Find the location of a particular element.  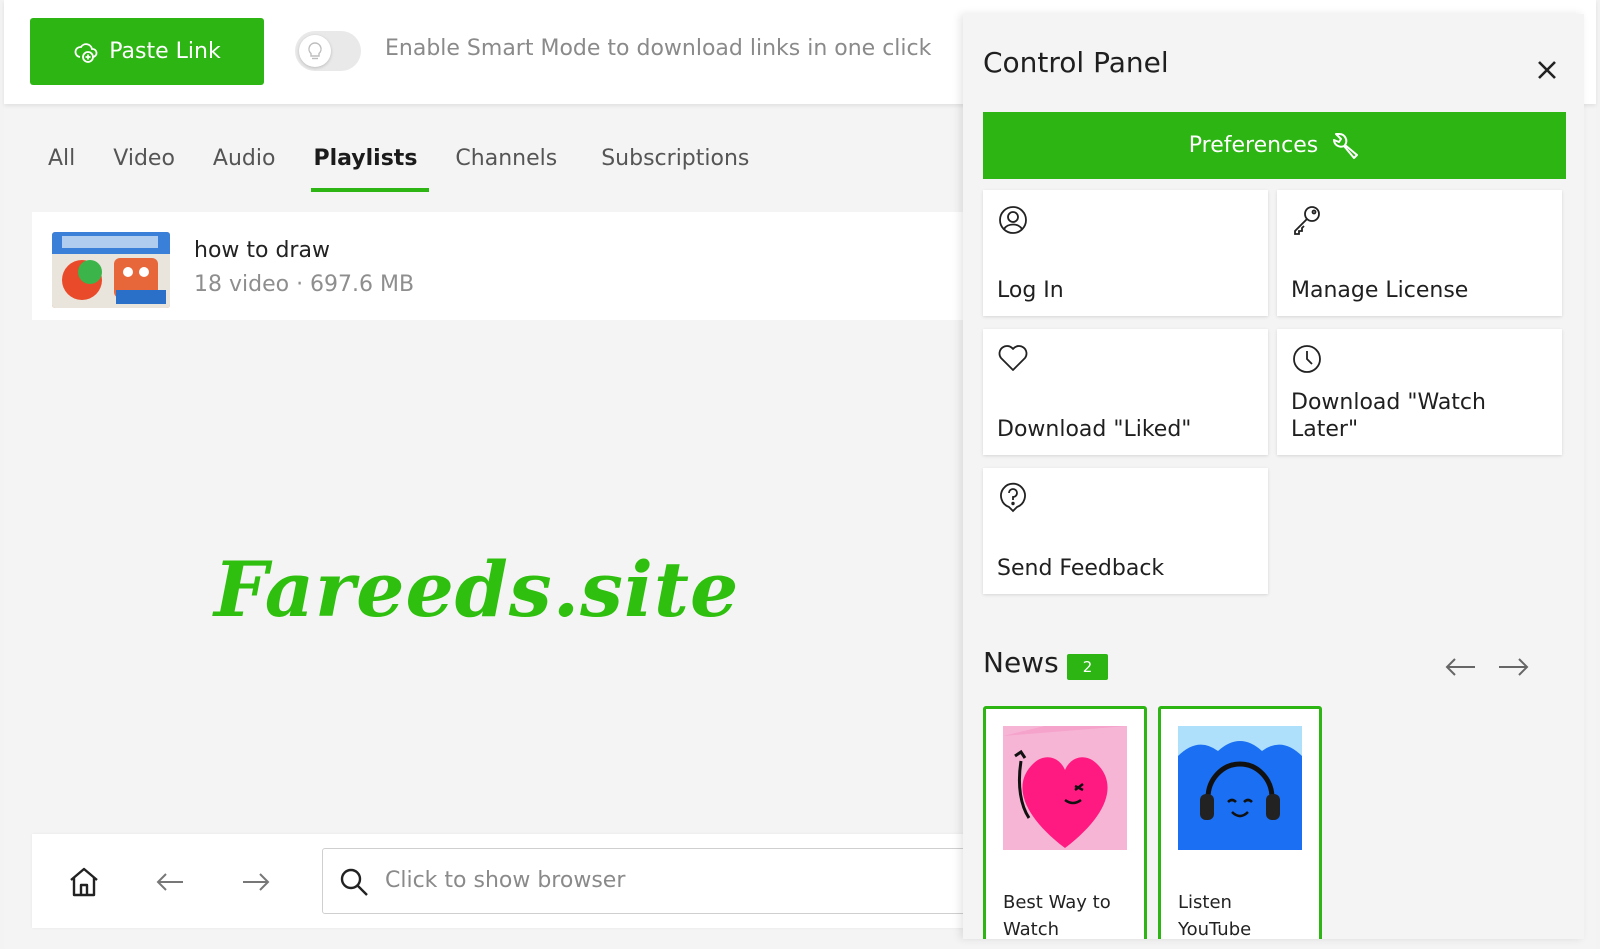

manage-license-tile: Manage License is located at coordinates (1419, 253).